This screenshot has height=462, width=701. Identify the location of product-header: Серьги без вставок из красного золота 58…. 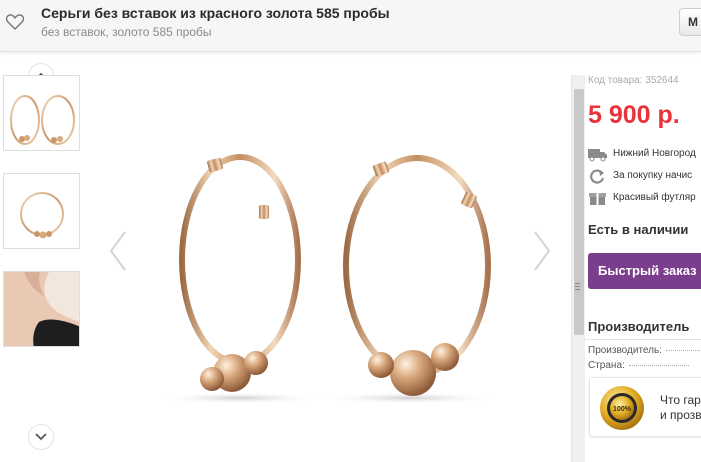
(350, 26).